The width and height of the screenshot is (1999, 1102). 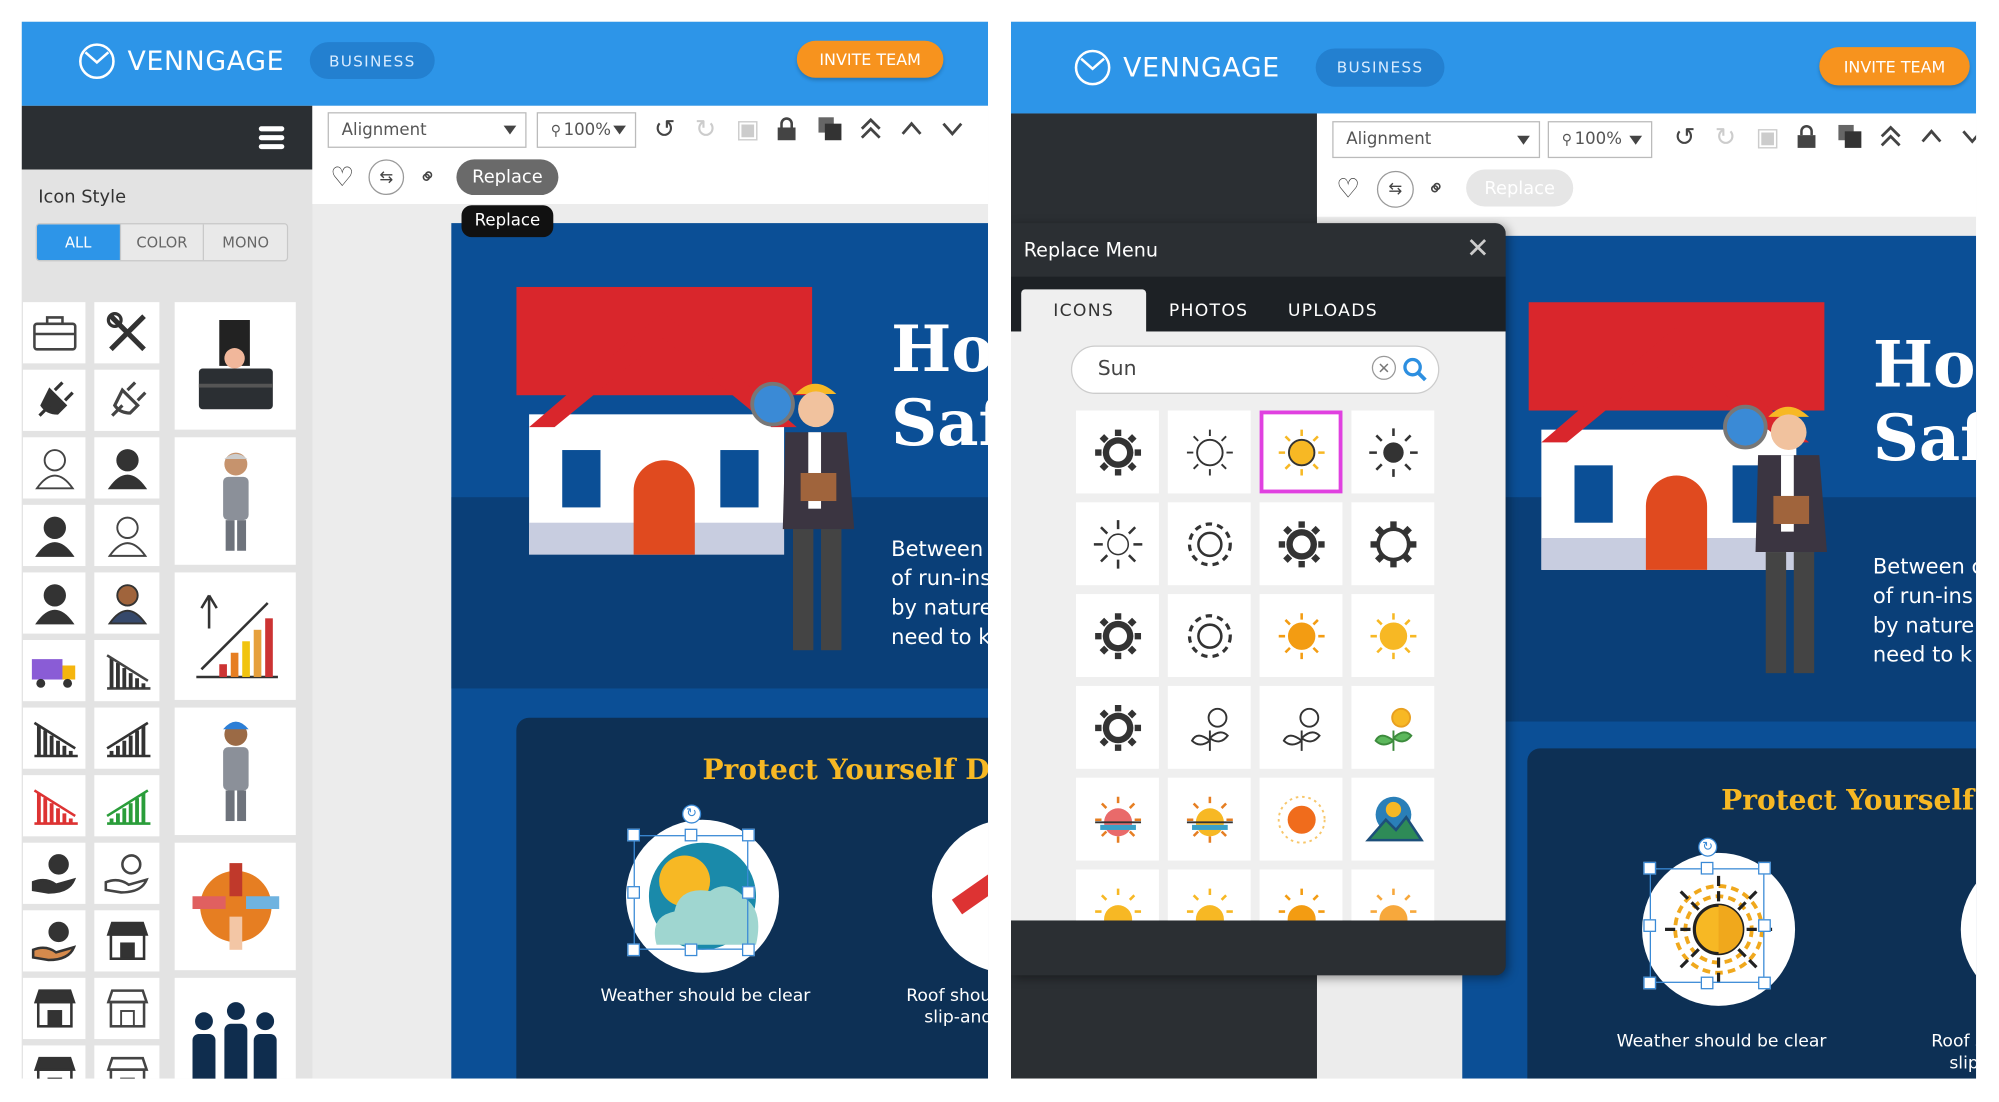 I want to click on tab-color: COLOR, so click(x=162, y=242).